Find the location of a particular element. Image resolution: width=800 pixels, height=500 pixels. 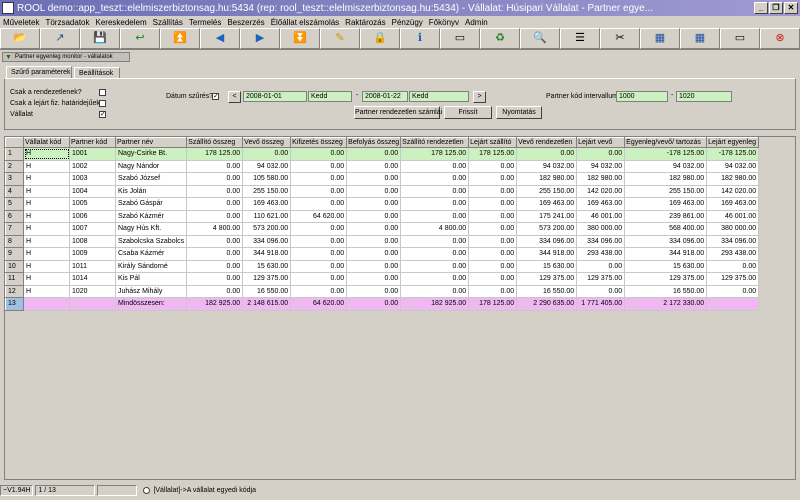

table-cell: 1004 is located at coordinates (92, 191).